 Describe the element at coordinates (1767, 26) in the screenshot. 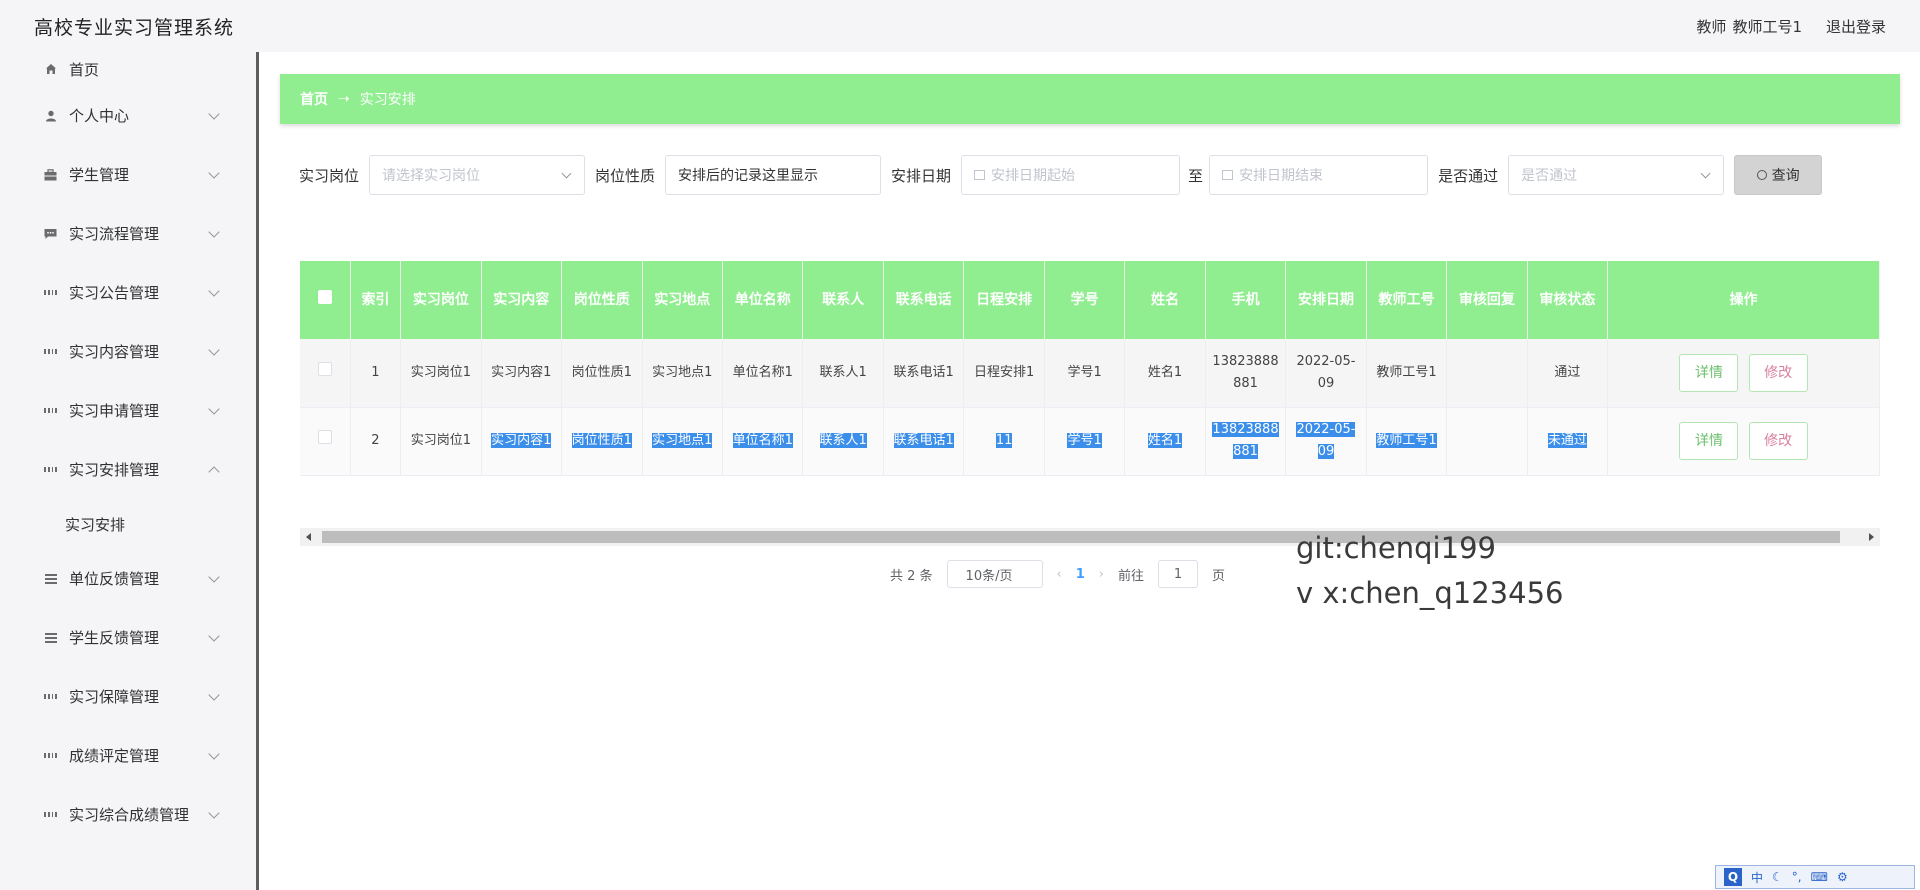

I see `user-name: 教师工号1` at that location.